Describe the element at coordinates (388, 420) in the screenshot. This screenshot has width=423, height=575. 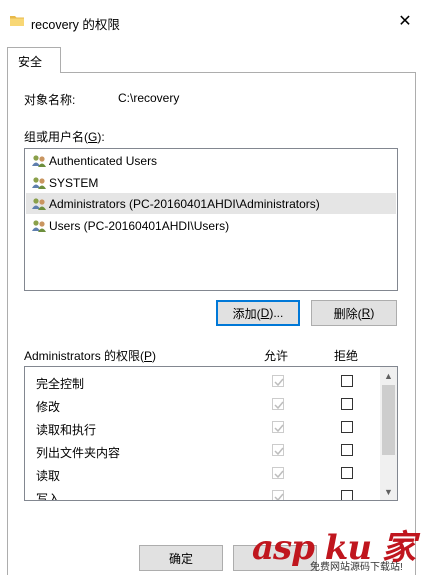
I see `scroll-thumb` at that location.